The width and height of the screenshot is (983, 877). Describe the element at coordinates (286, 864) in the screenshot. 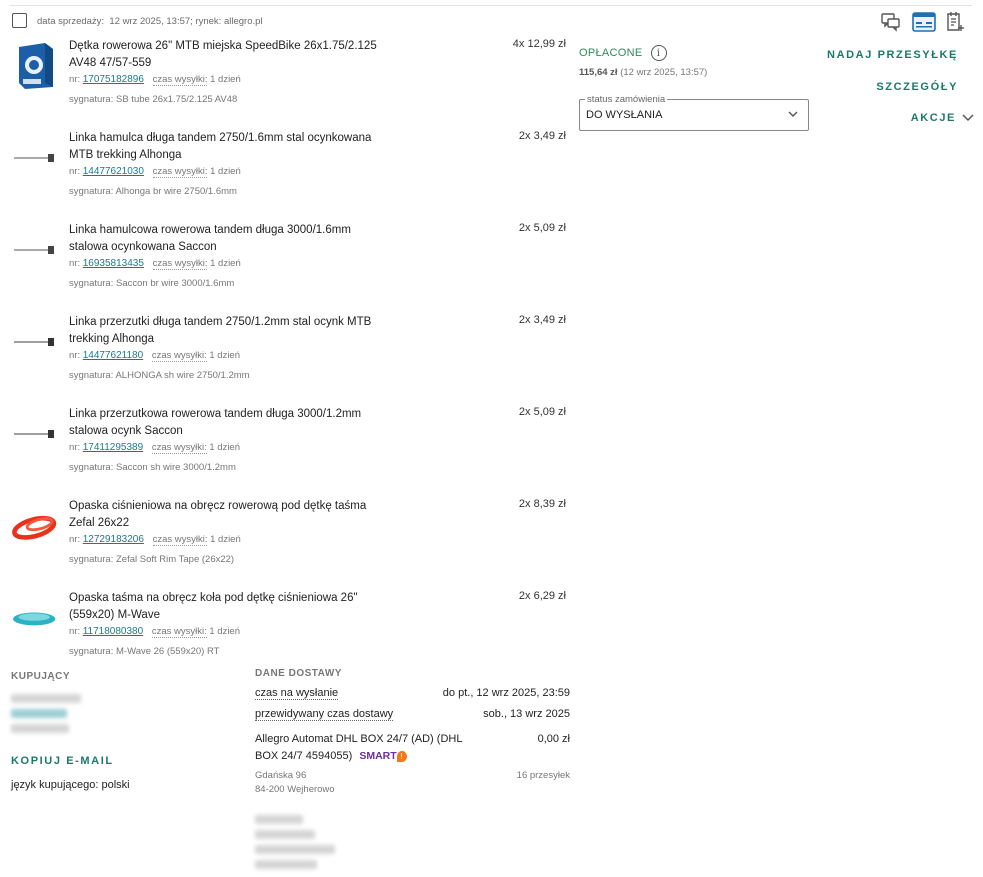

I see `recipient-phone-redacted` at that location.